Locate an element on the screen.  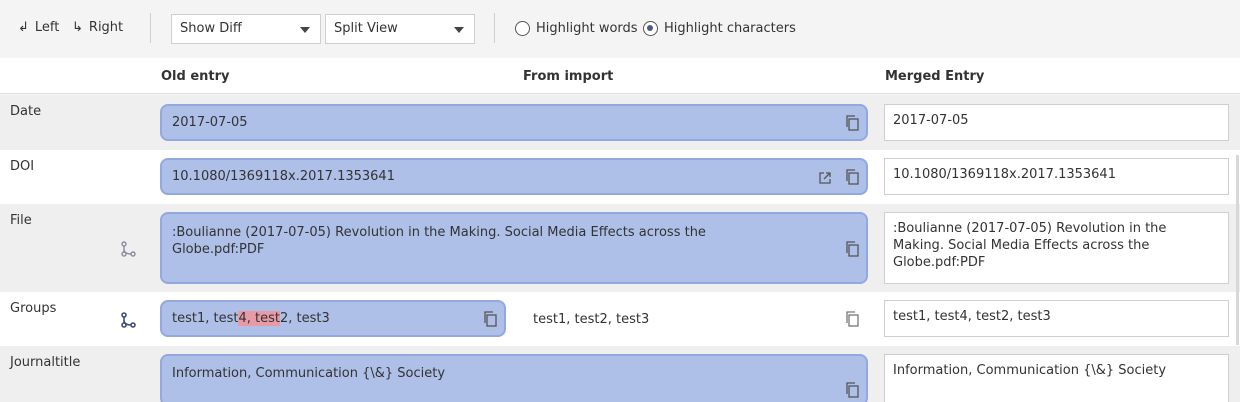
old-value-text: Information, Communication {\&} Society is located at coordinates (309, 373).